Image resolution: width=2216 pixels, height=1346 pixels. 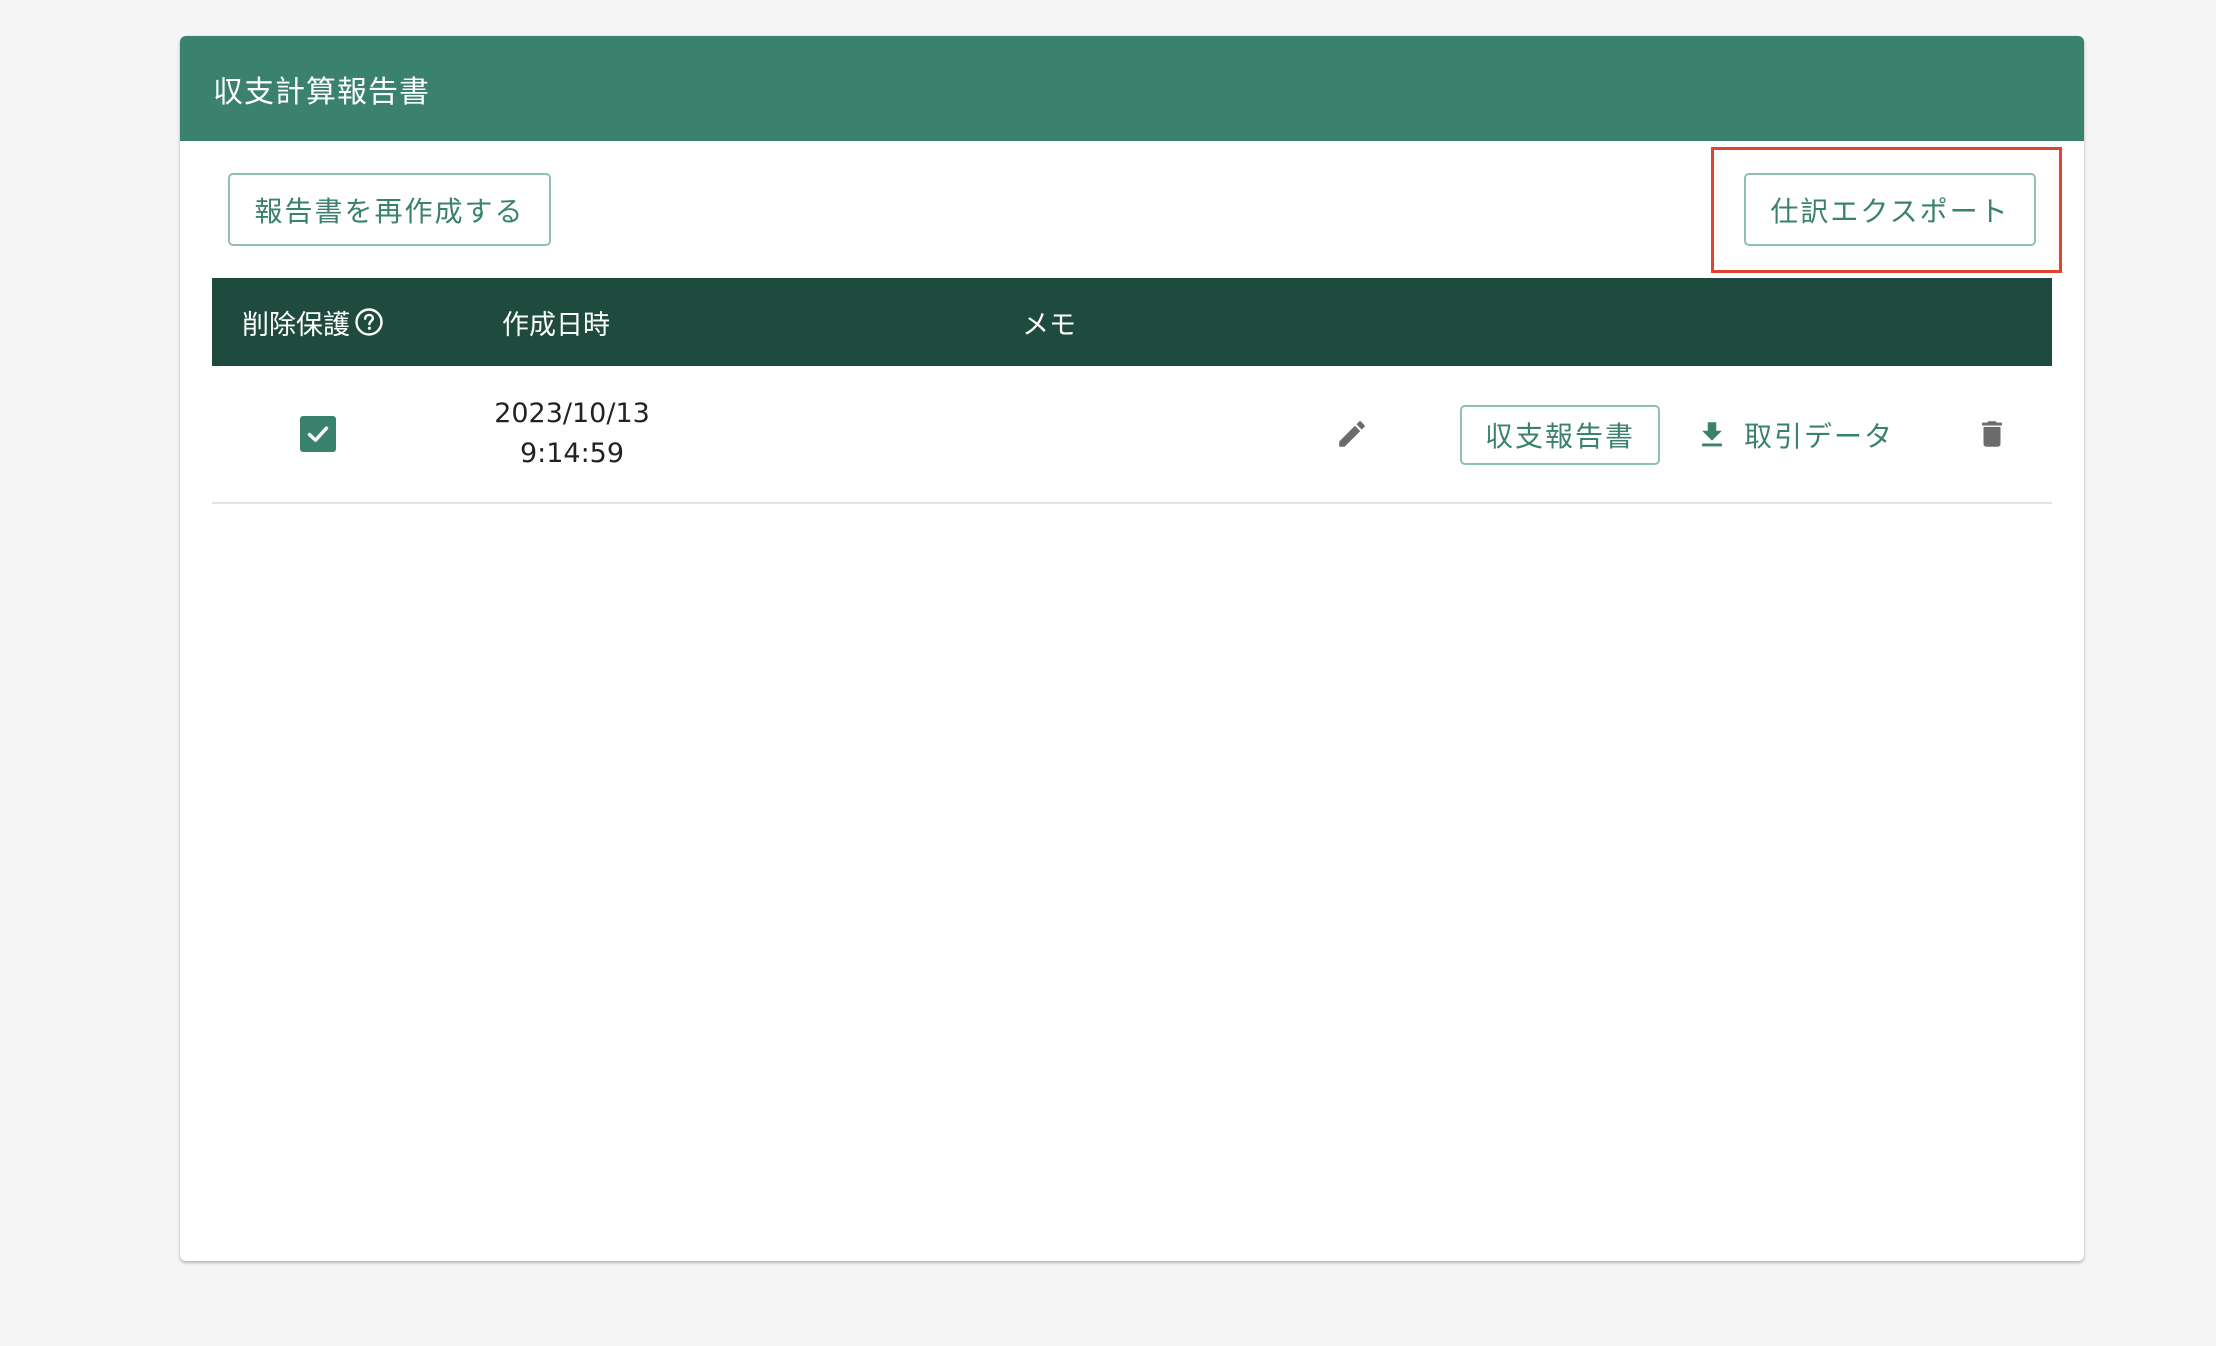 I want to click on income-report-button: 収支報告書, so click(x=1560, y=435).